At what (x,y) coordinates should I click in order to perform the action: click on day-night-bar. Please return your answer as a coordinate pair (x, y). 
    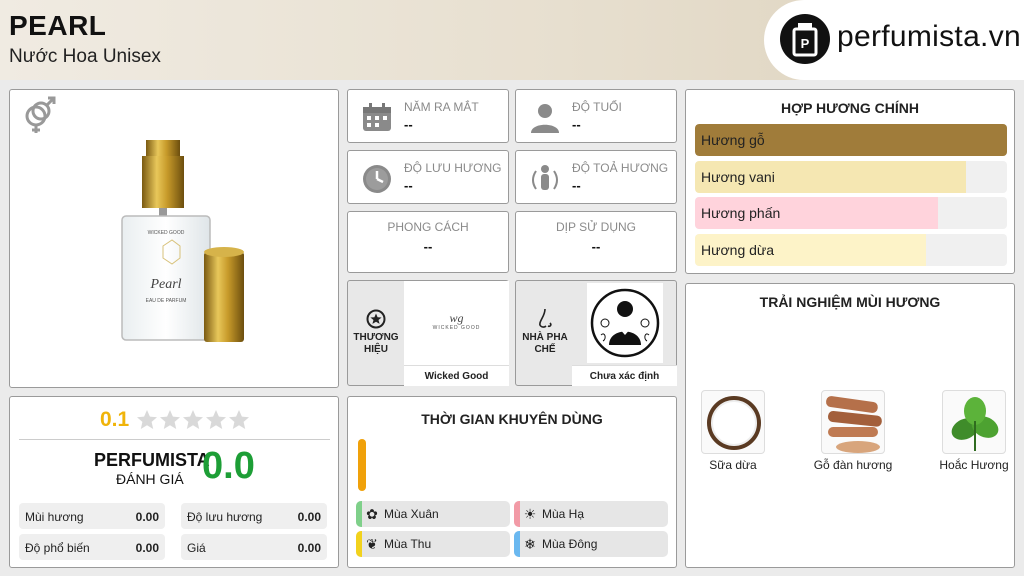
    Looking at the image, I should click on (362, 465).